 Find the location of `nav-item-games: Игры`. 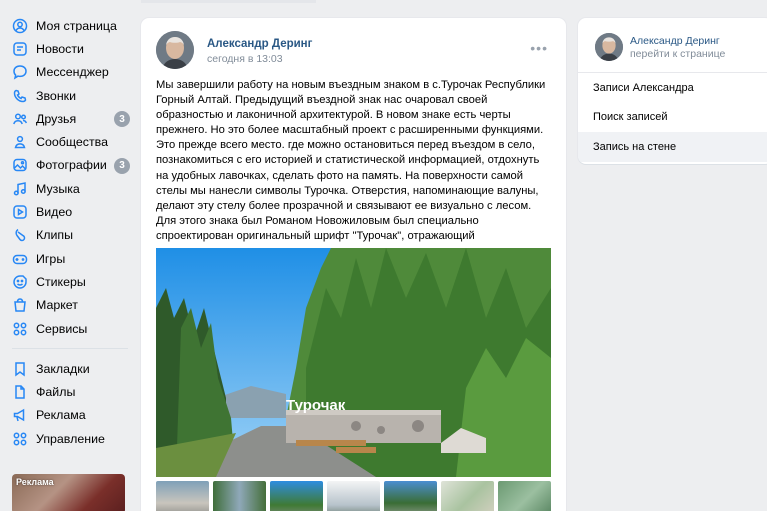

nav-item-games: Игры is located at coordinates (70, 258).